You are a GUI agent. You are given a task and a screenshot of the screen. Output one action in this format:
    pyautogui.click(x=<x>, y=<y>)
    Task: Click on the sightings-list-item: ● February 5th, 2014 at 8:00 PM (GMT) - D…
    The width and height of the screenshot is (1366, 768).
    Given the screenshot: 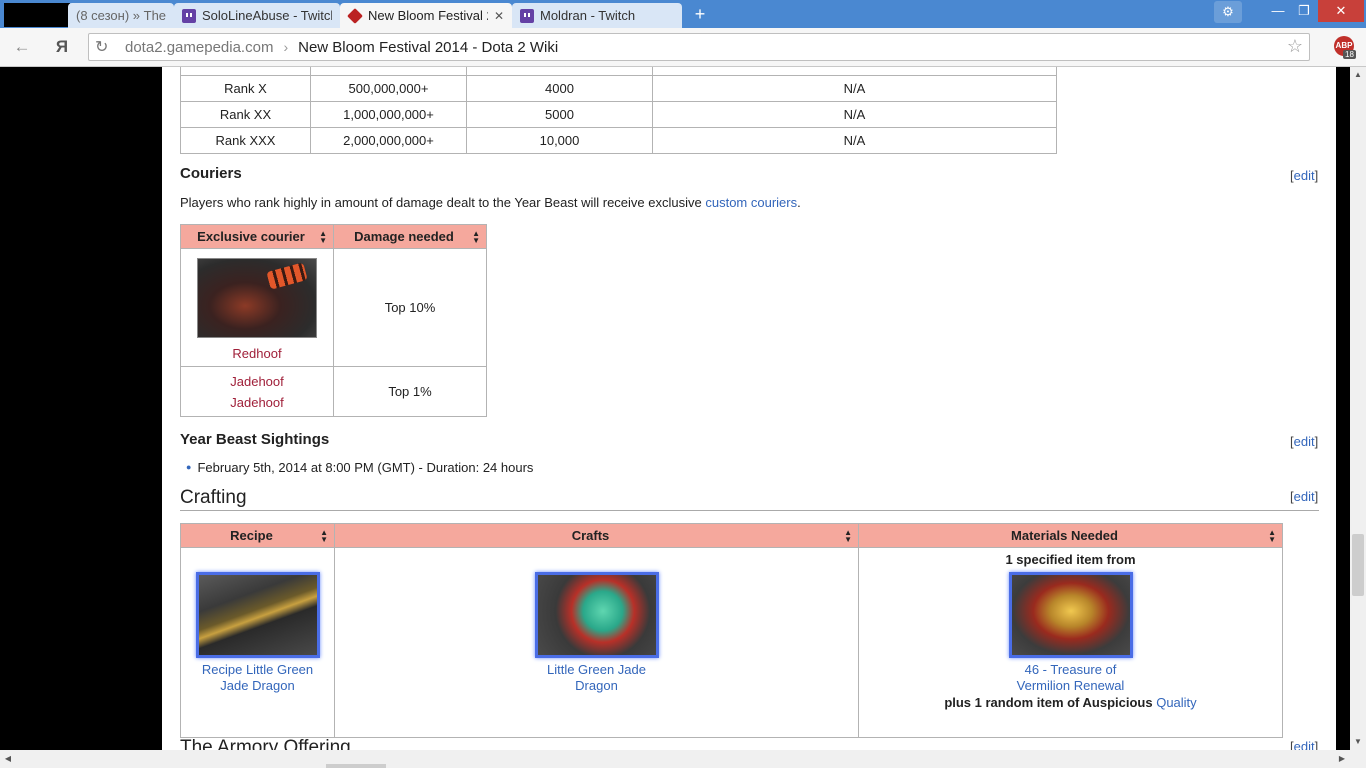 What is the action you would take?
    pyautogui.click(x=359, y=467)
    